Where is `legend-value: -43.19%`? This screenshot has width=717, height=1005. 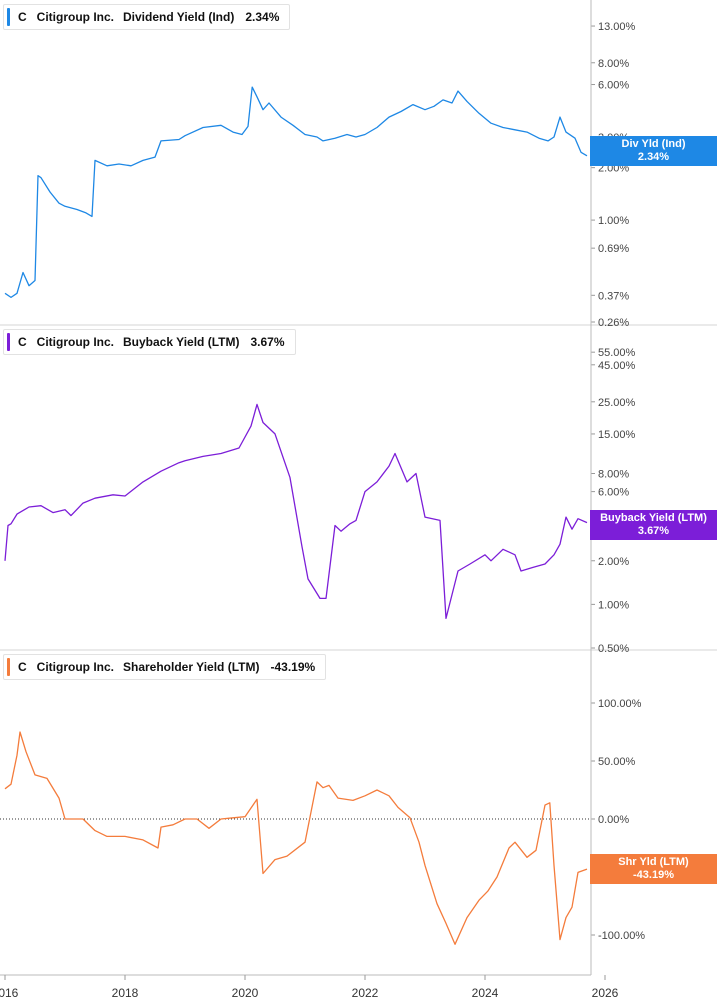 legend-value: -43.19% is located at coordinates (293, 667).